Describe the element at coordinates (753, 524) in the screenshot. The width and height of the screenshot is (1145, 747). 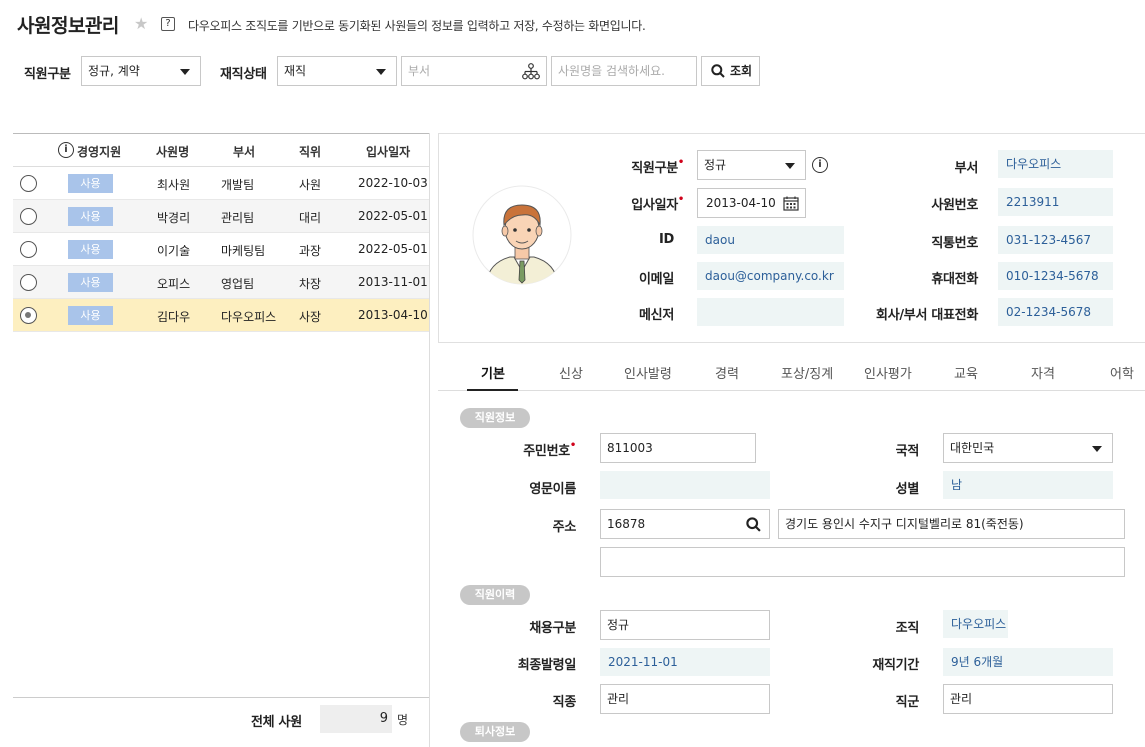
I see `search-icon` at that location.